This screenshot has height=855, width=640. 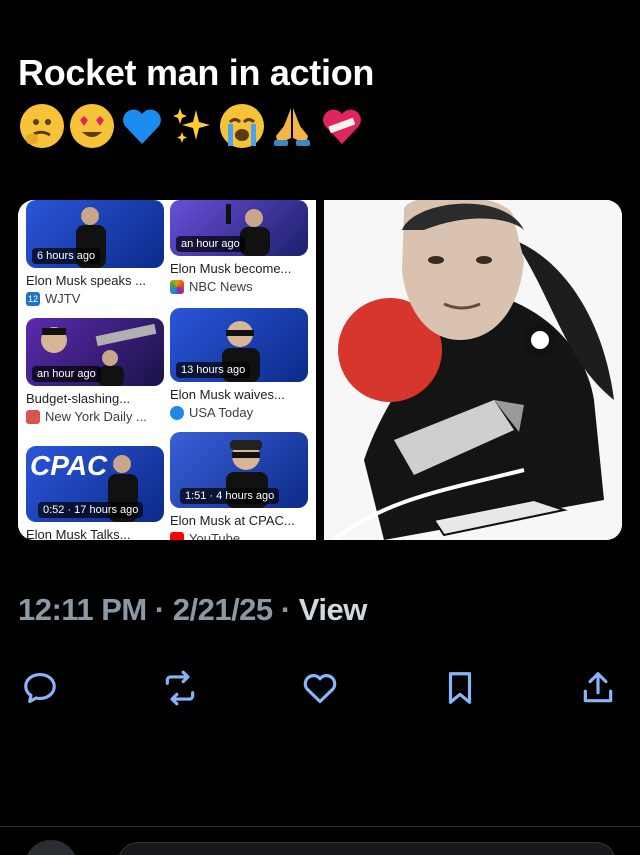 I want to click on news-time: 13 hours ago, so click(x=213, y=370).